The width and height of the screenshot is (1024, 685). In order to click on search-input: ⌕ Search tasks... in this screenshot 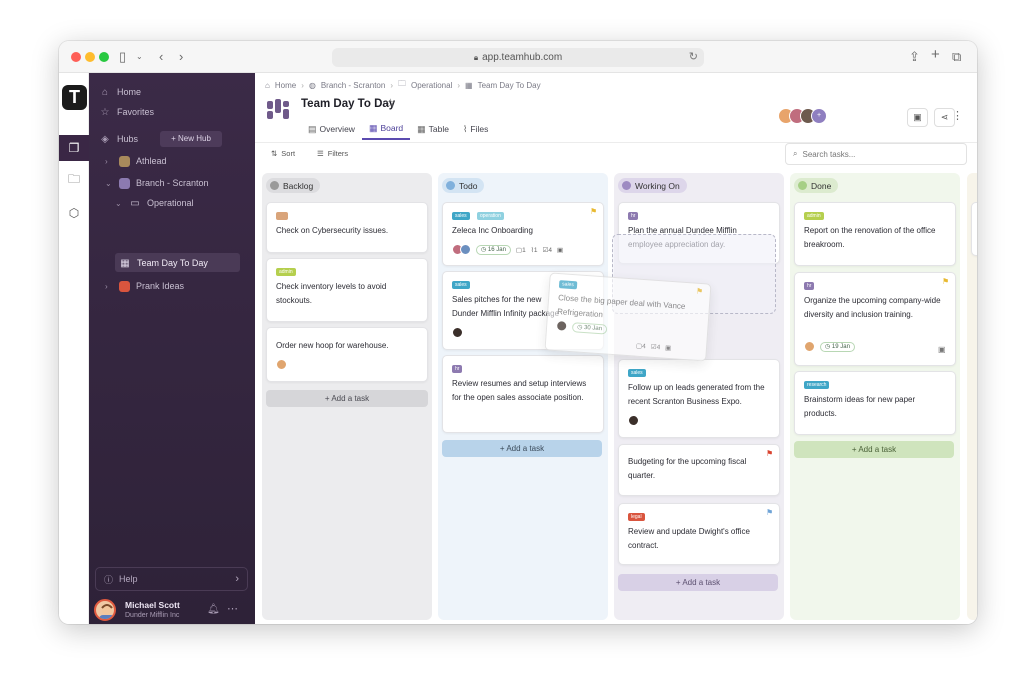, I will do `click(876, 154)`.